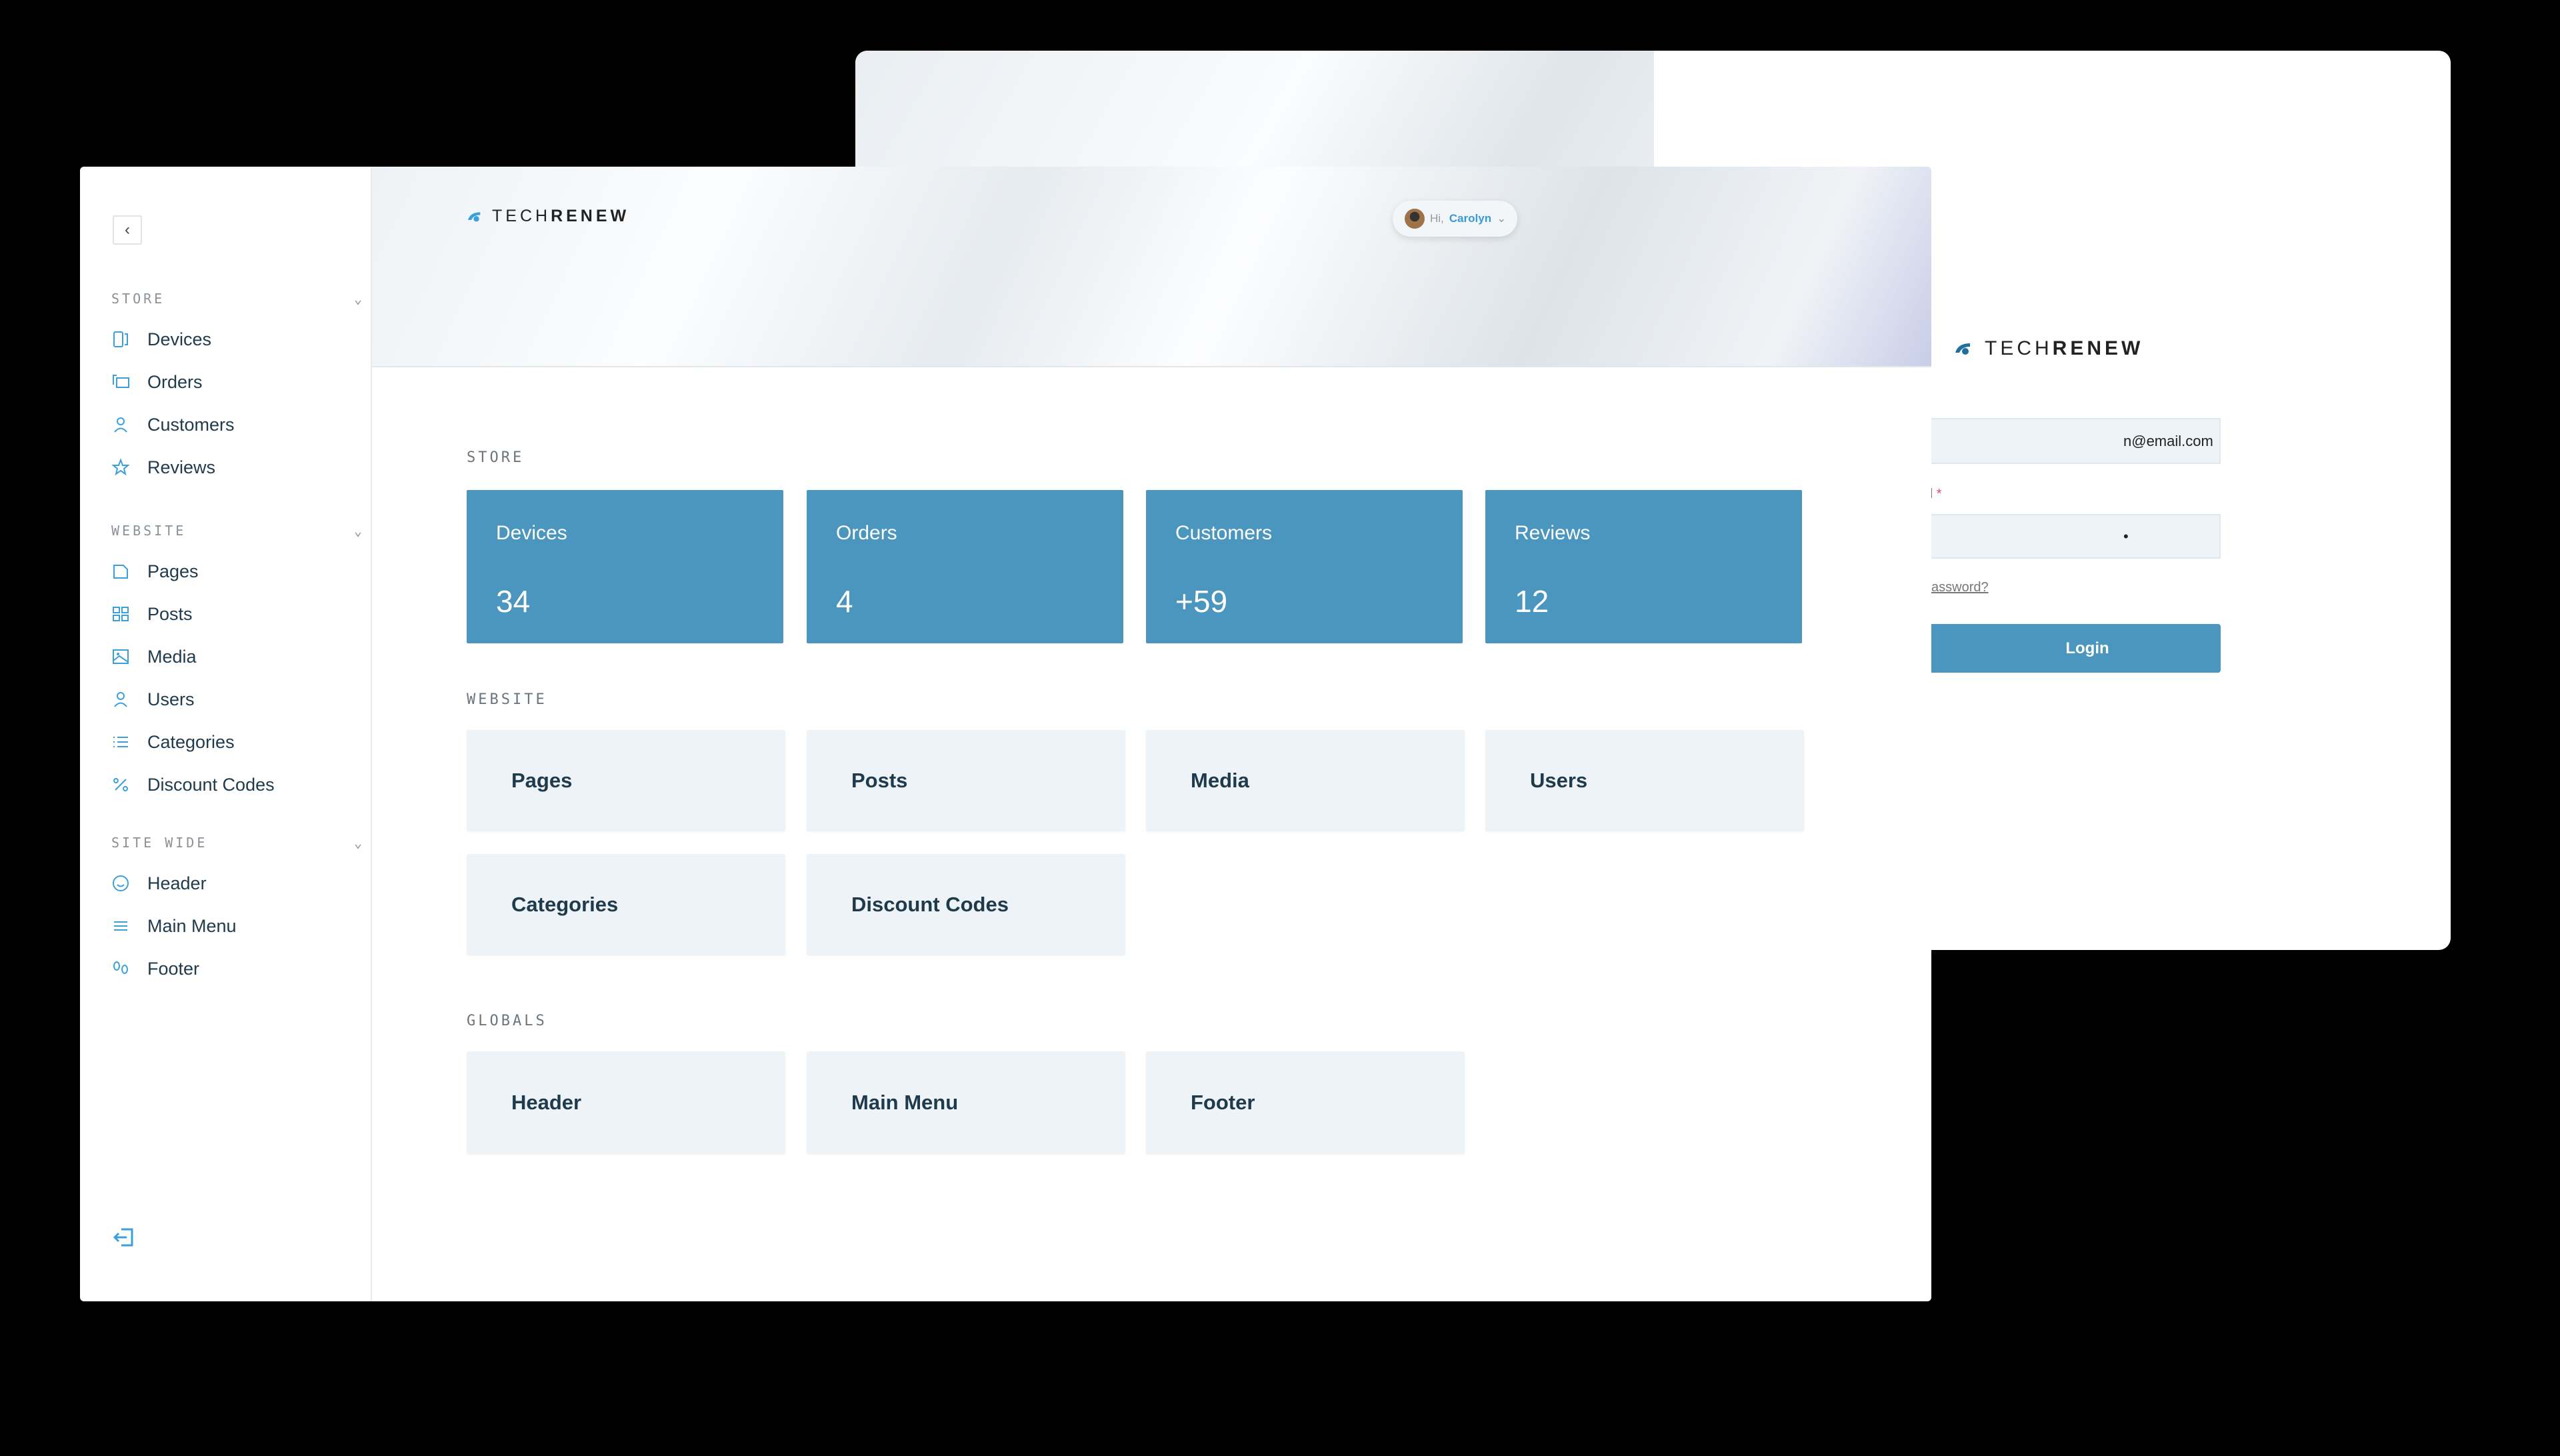  Describe the element at coordinates (966, 1102) in the screenshot. I see `globals-card-main-menu: Main Menu` at that location.